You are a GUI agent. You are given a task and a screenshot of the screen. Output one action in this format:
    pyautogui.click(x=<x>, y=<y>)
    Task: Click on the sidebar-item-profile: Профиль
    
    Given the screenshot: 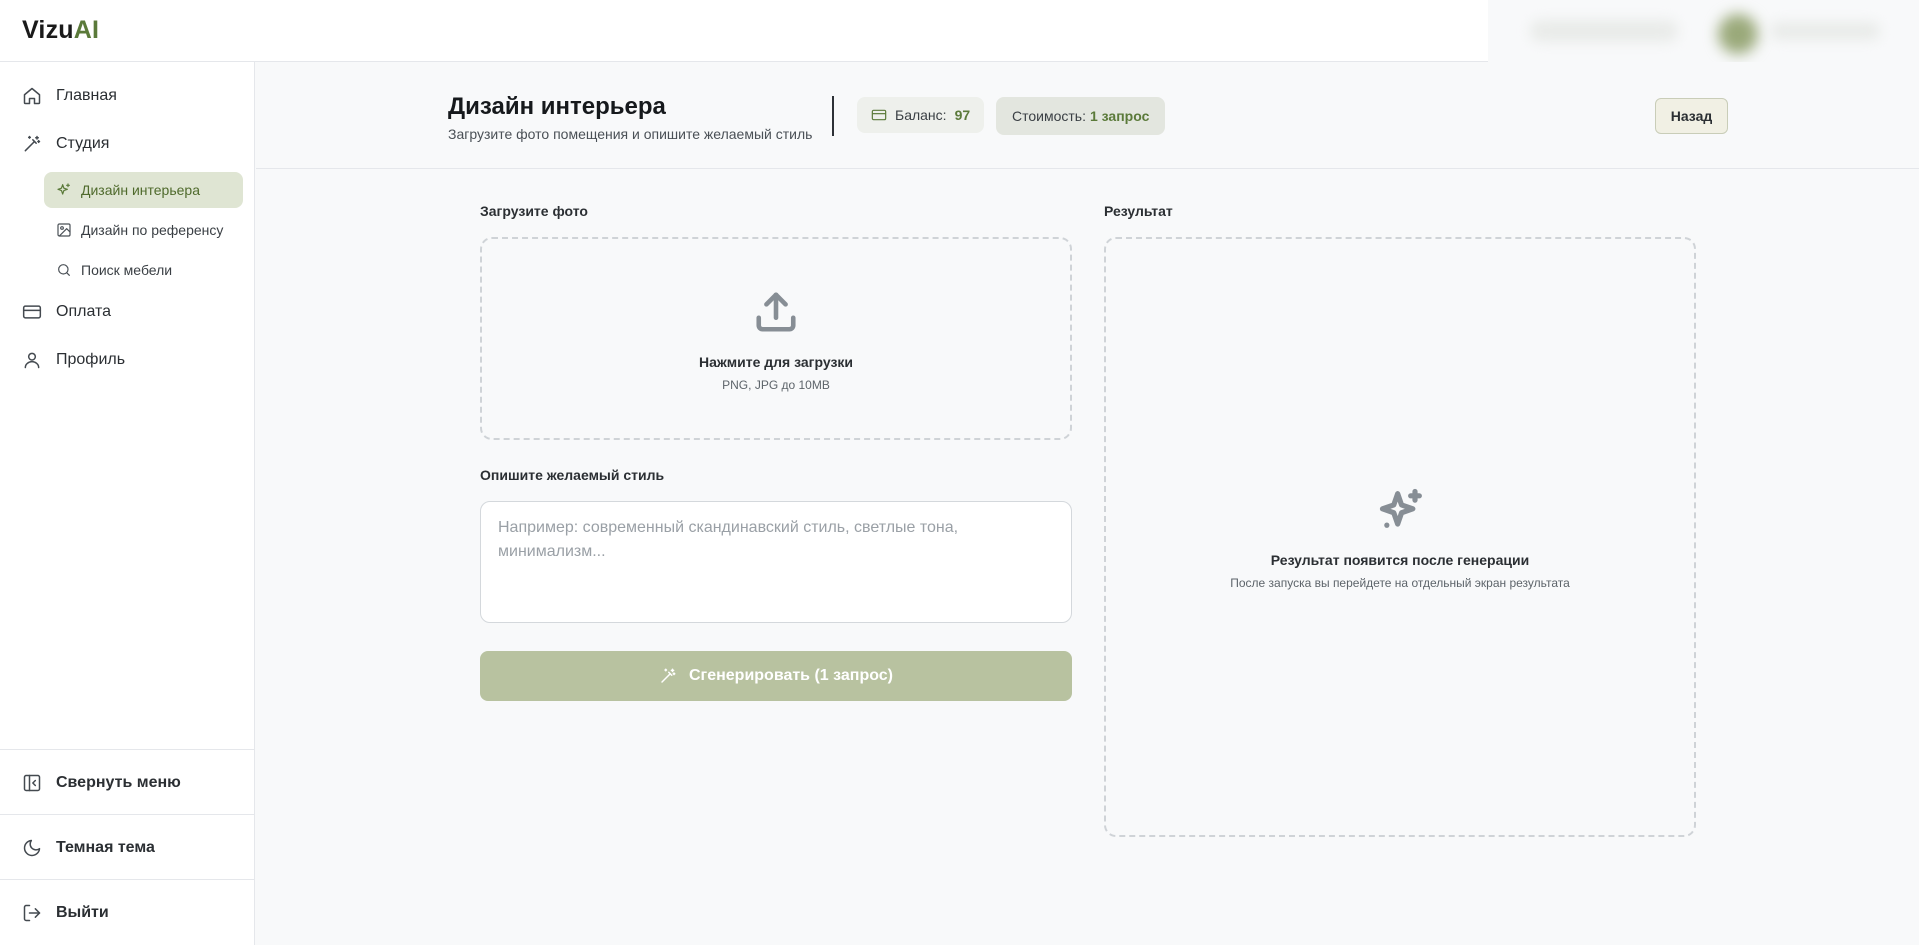 What is the action you would take?
    pyautogui.click(x=73, y=360)
    